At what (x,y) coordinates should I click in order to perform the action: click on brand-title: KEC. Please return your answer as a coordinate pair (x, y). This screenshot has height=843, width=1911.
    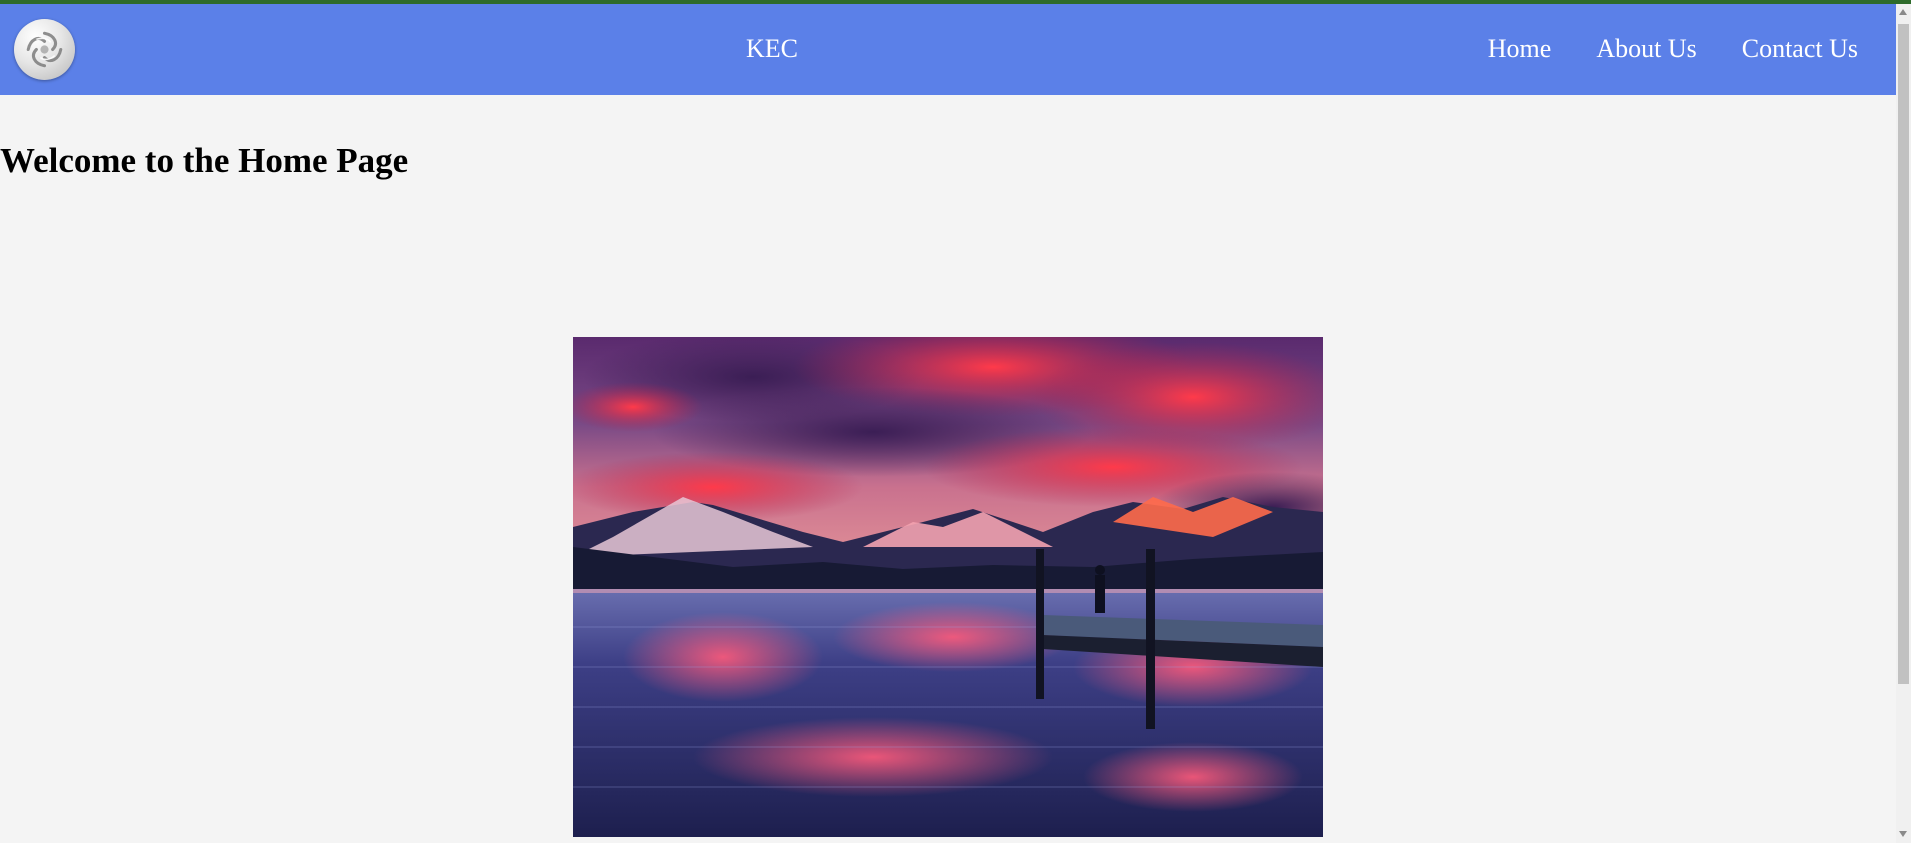
    Looking at the image, I should click on (772, 48).